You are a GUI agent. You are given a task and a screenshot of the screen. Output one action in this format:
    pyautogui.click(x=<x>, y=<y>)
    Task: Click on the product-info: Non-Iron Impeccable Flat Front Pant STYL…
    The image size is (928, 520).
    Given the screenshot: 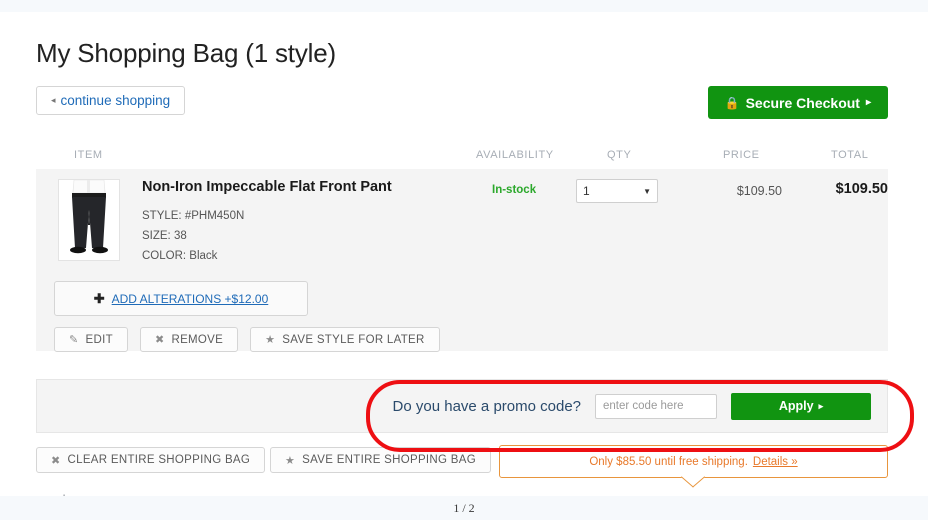 What is the action you would take?
    pyautogui.click(x=302, y=222)
    